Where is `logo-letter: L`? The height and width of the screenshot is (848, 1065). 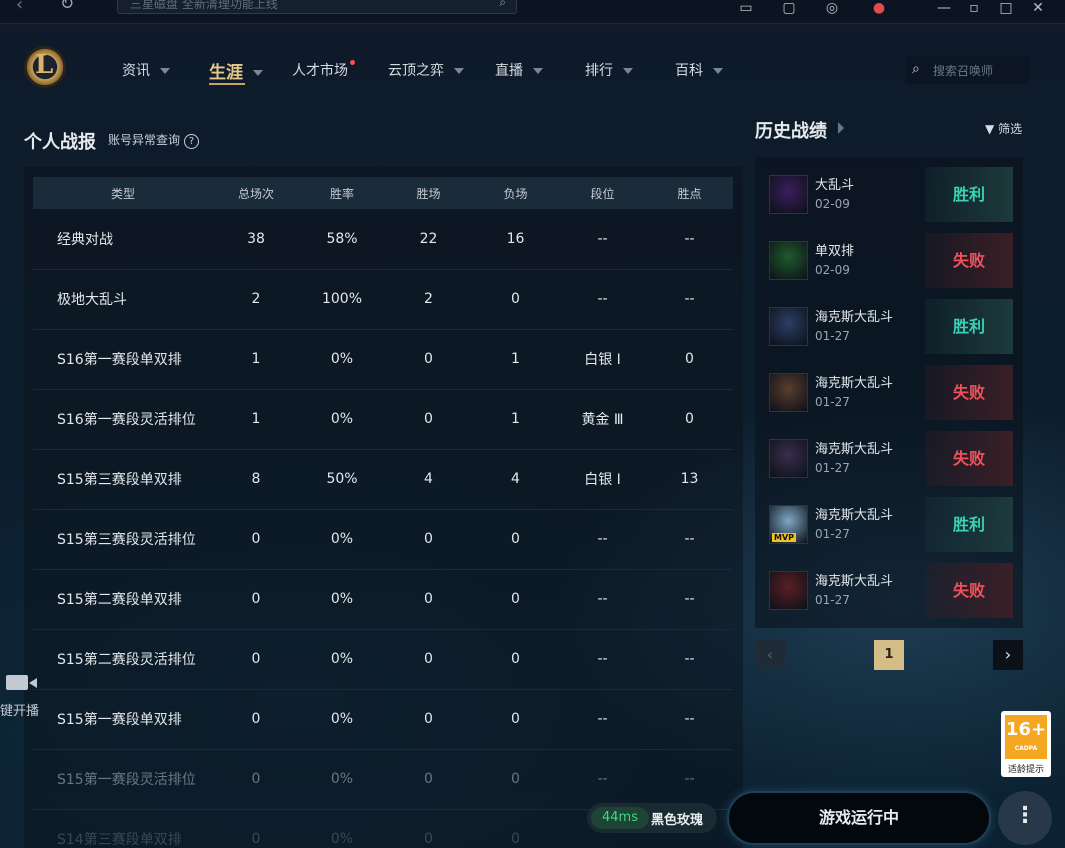
logo-letter: L is located at coordinates (44, 65).